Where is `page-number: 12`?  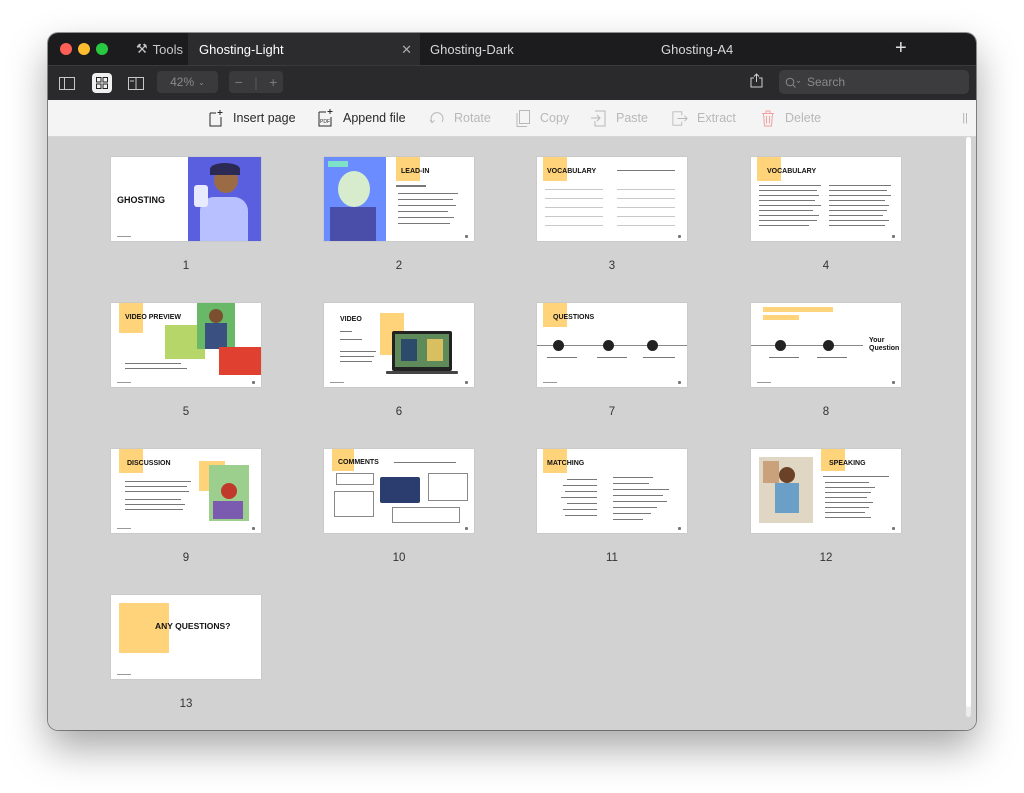
page-number: 12 is located at coordinates (826, 558).